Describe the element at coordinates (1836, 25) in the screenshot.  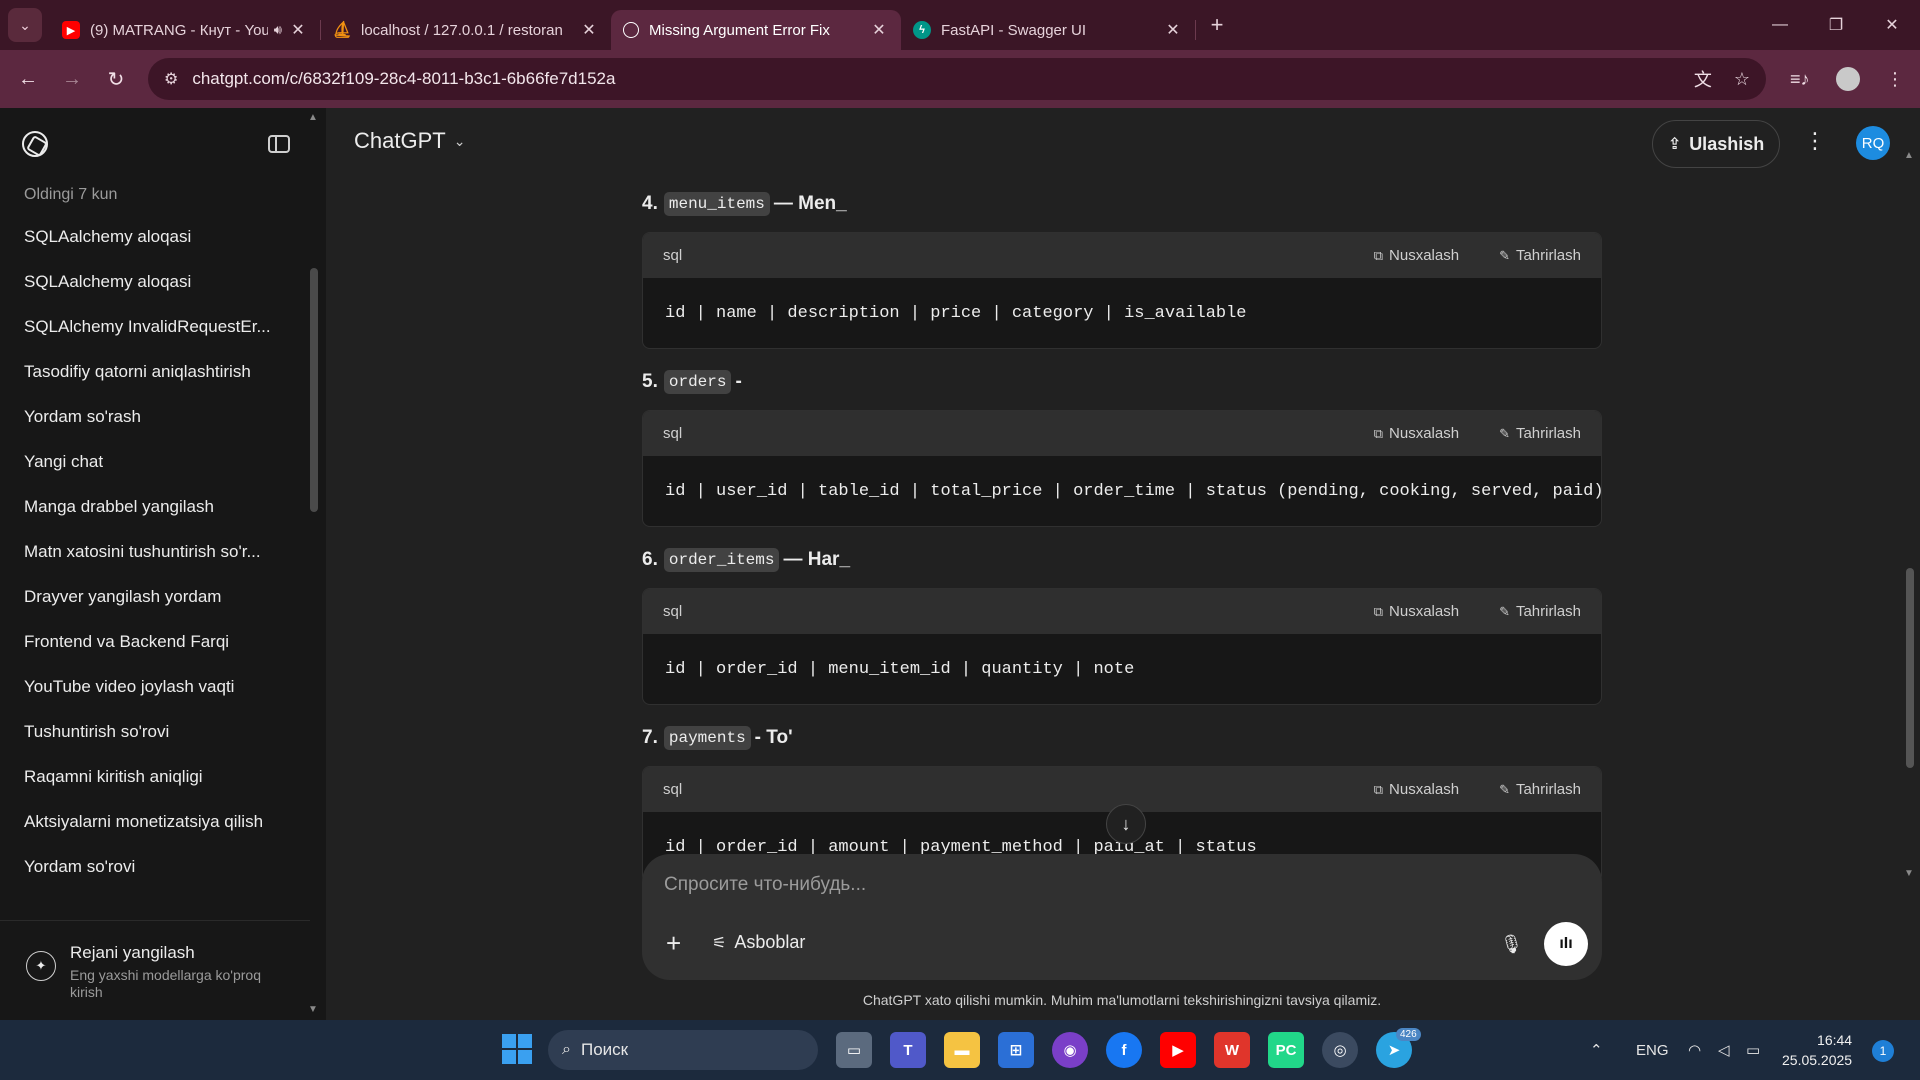
I see `restore-icon: ❐` at that location.